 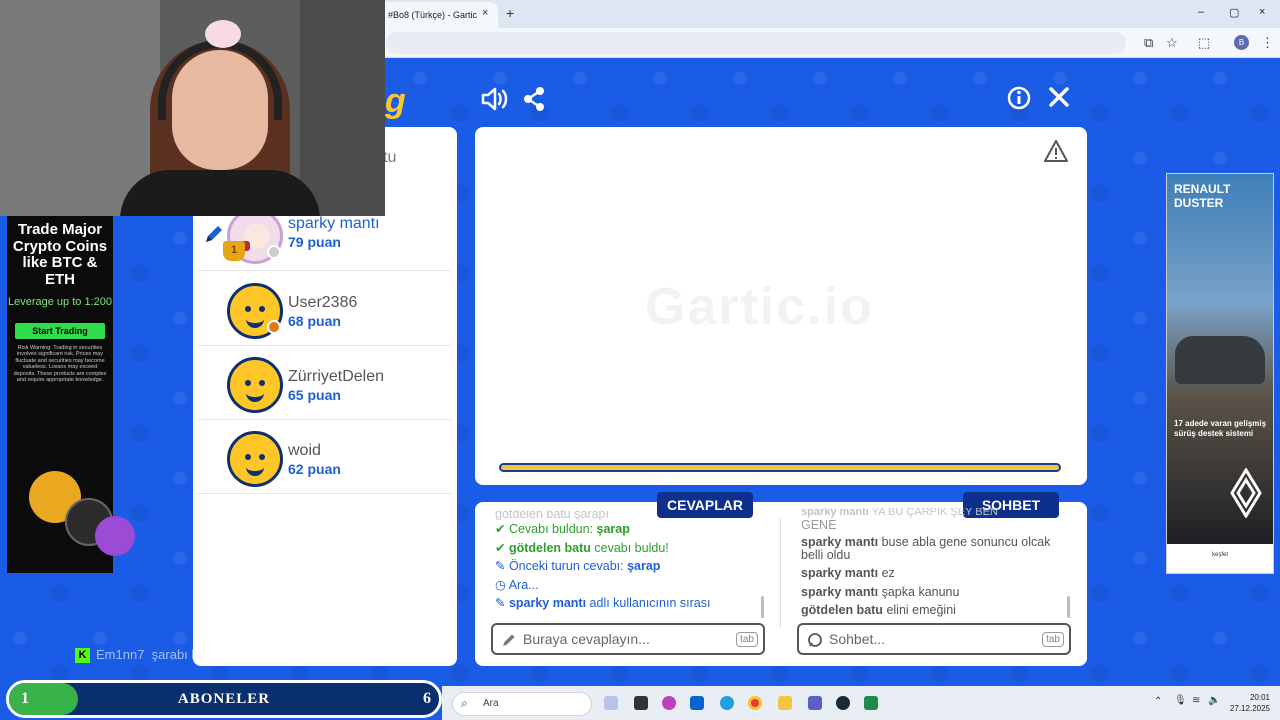 What do you see at coordinates (1201, 12) in the screenshot?
I see `minimize-icon: –` at bounding box center [1201, 12].